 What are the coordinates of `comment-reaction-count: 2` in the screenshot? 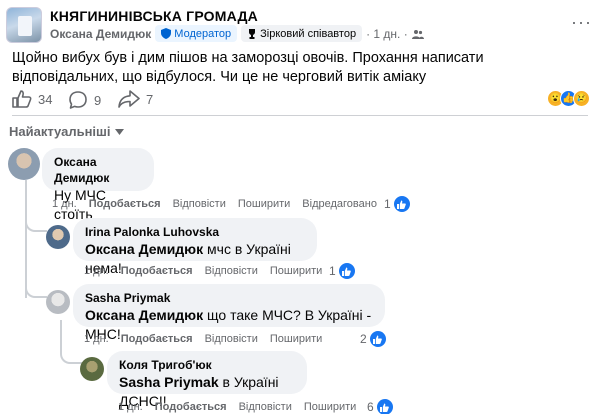 It's located at (373, 339).